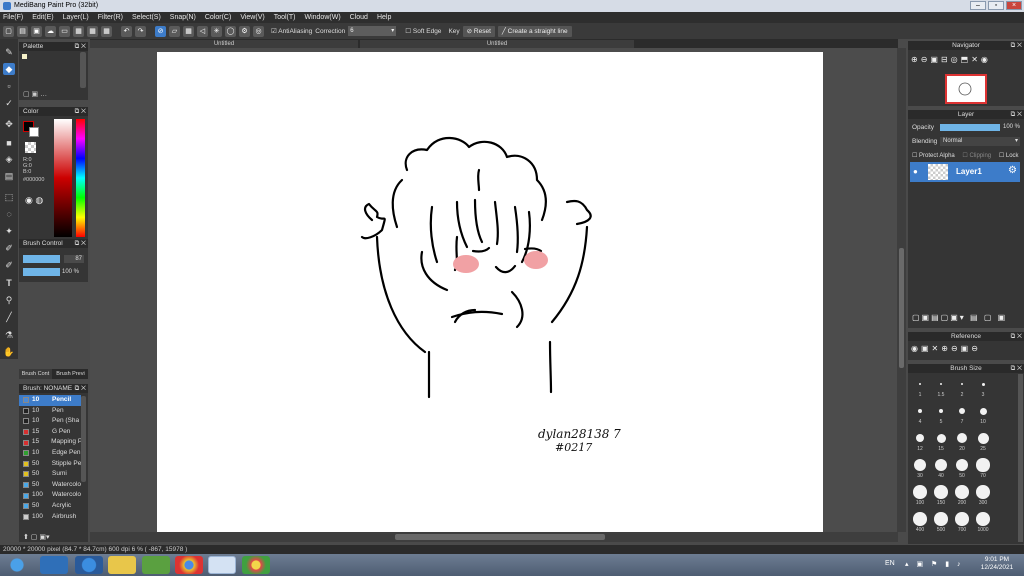 The width and height of the screenshot is (1024, 576). I want to click on clock: 9:01 PM 12/24/2021, so click(997, 564).